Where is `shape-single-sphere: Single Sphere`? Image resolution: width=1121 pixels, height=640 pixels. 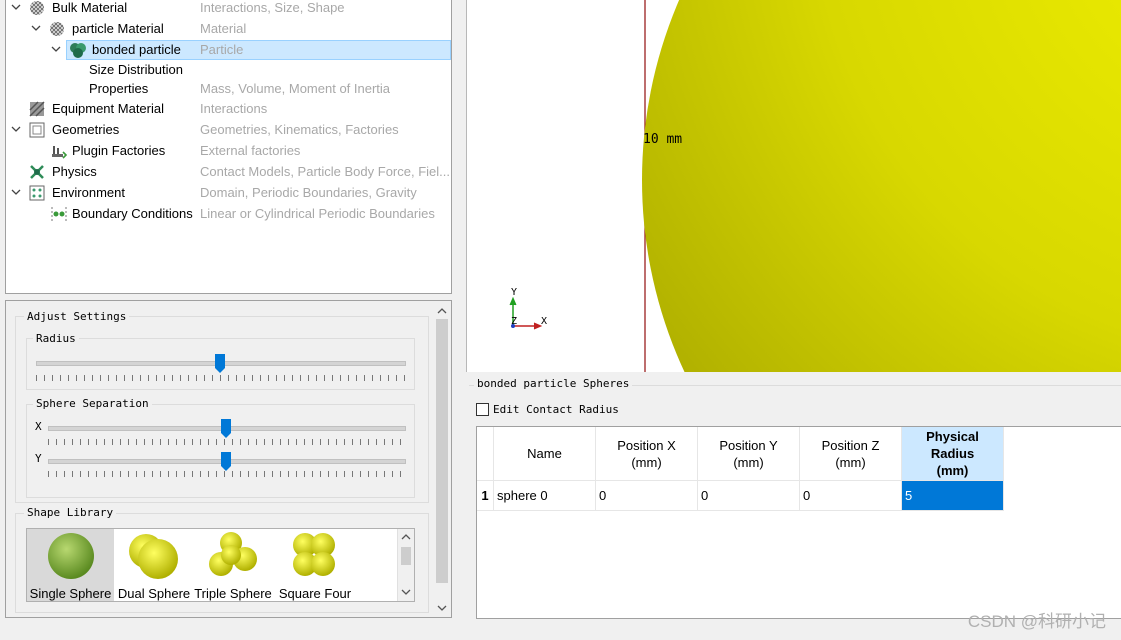
shape-single-sphere: Single Sphere is located at coordinates (70, 565).